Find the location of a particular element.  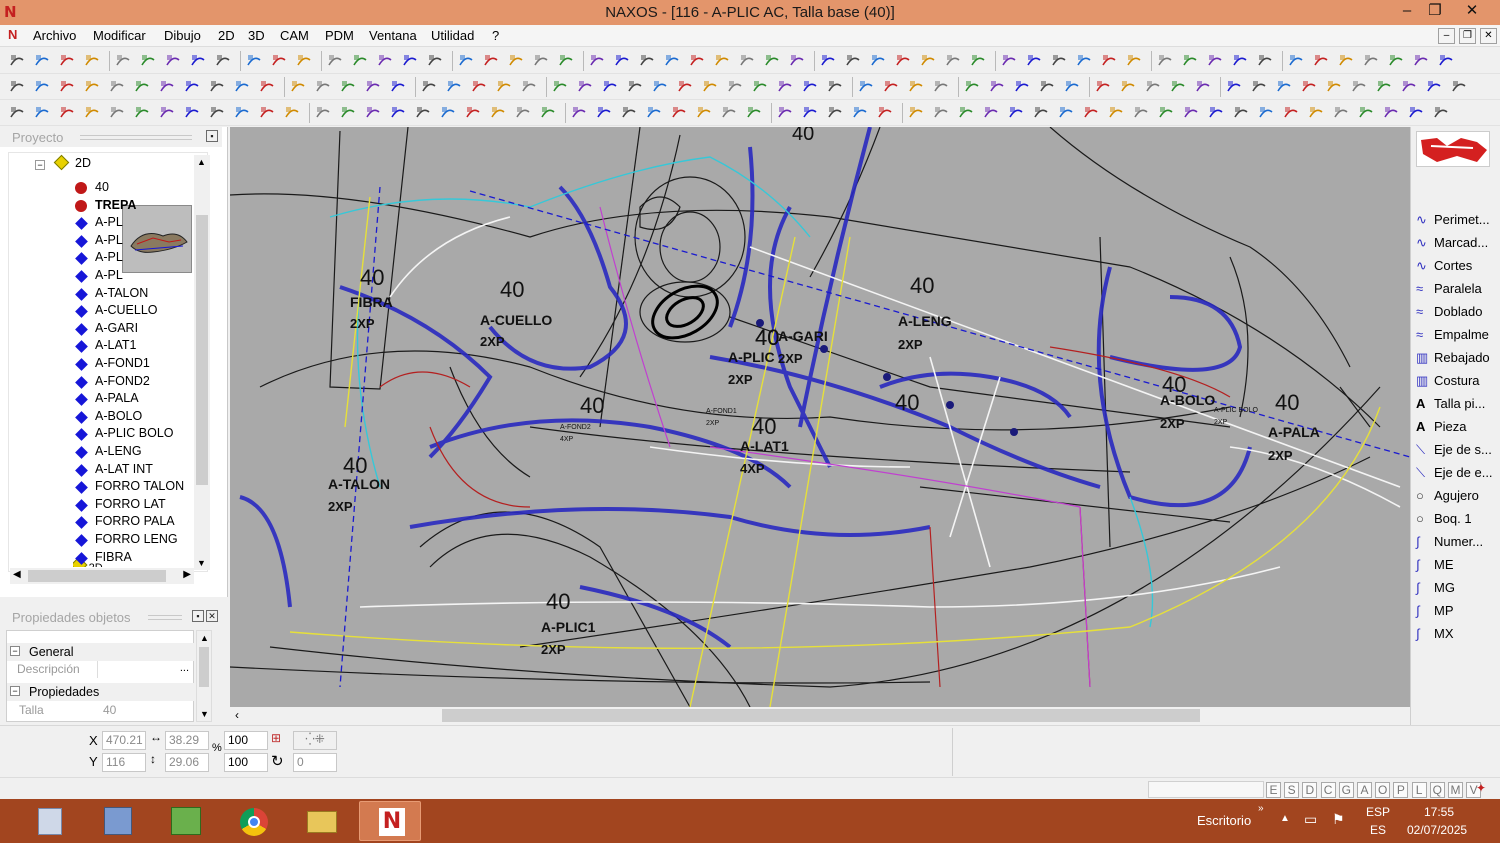

status-toggle-q: Q is located at coordinates (1437, 790).